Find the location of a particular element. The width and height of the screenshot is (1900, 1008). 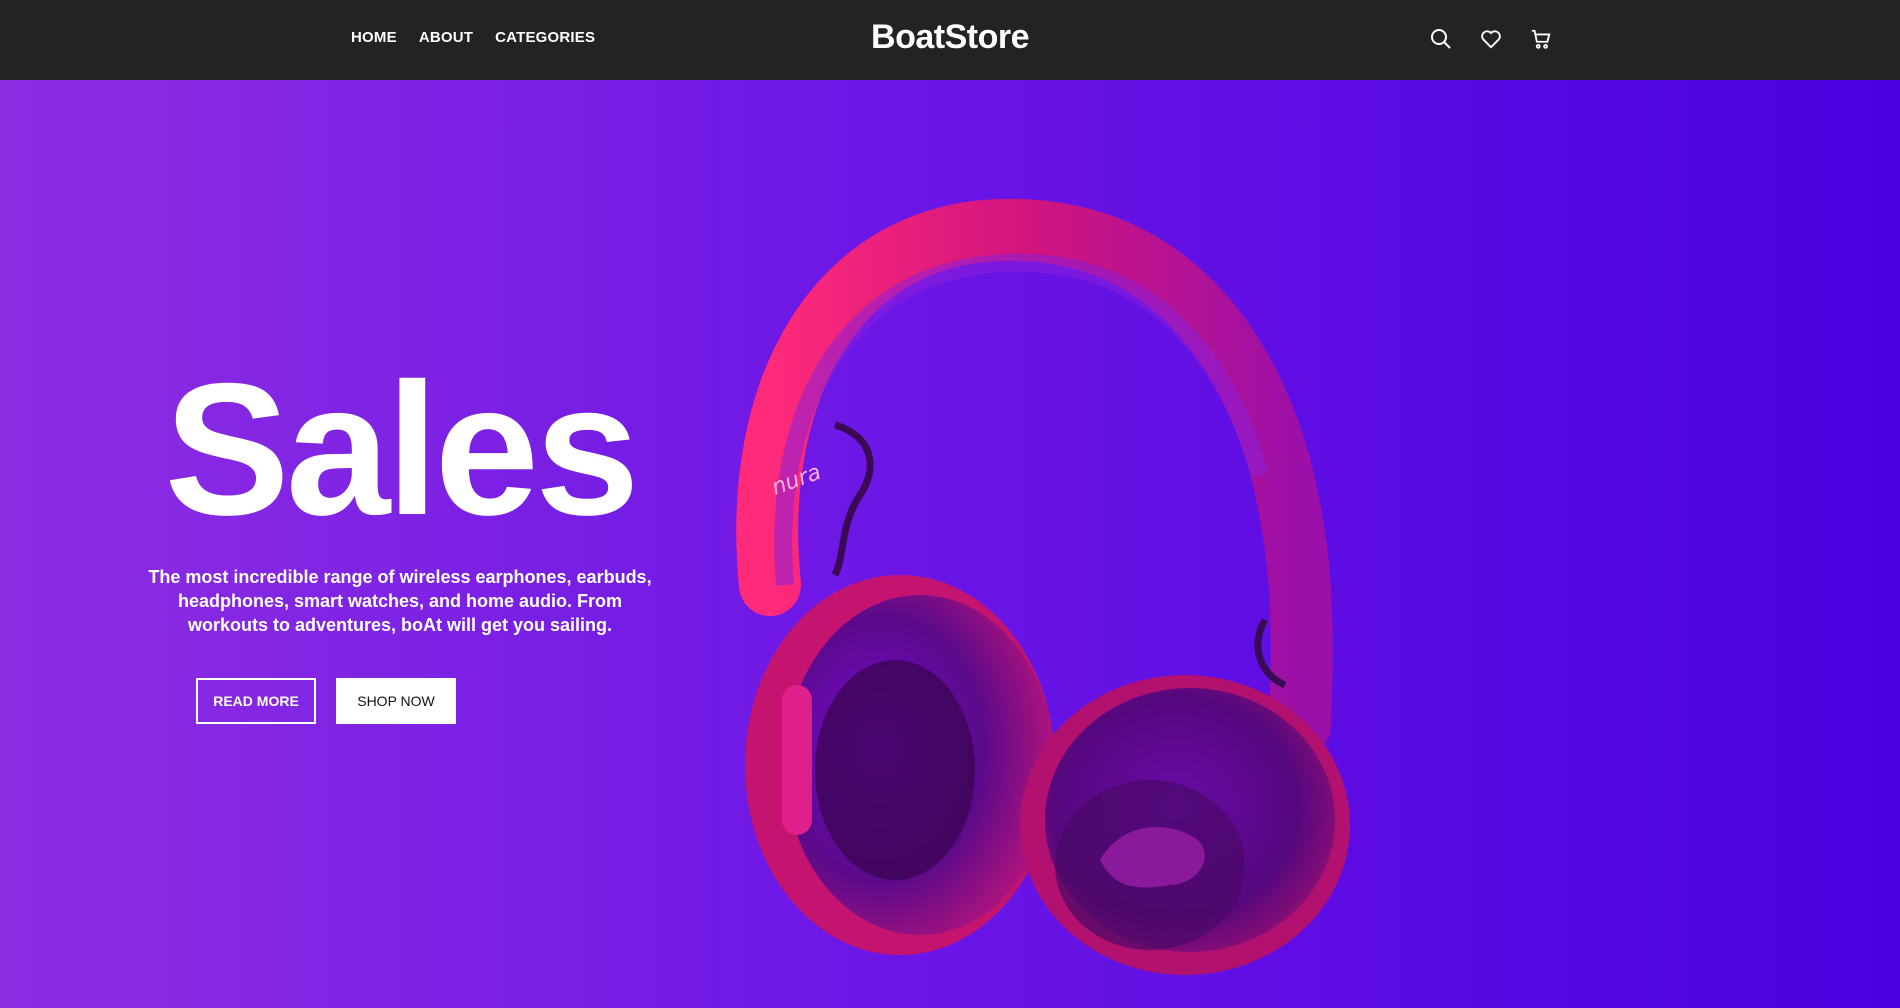

search-icon is located at coordinates (1441, 39).